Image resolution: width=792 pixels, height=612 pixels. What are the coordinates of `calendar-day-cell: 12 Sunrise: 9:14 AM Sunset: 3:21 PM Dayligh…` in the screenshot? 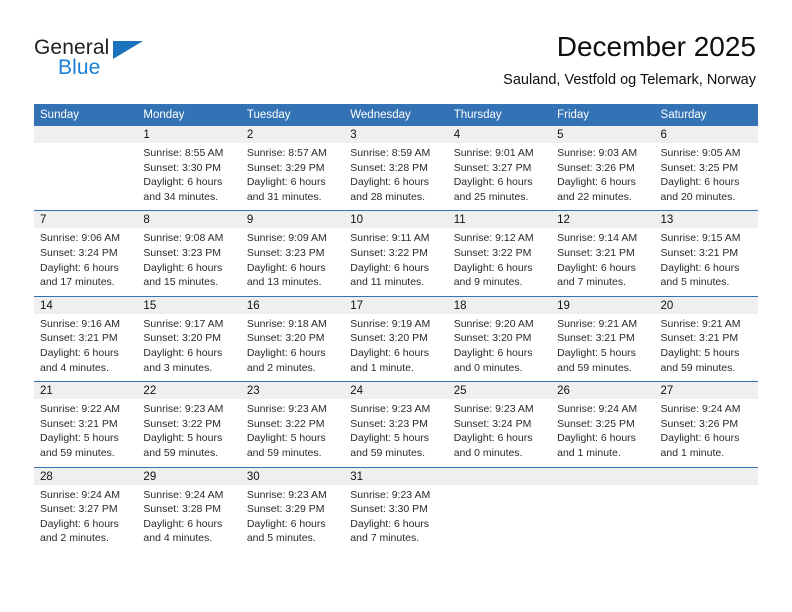 It's located at (603, 253).